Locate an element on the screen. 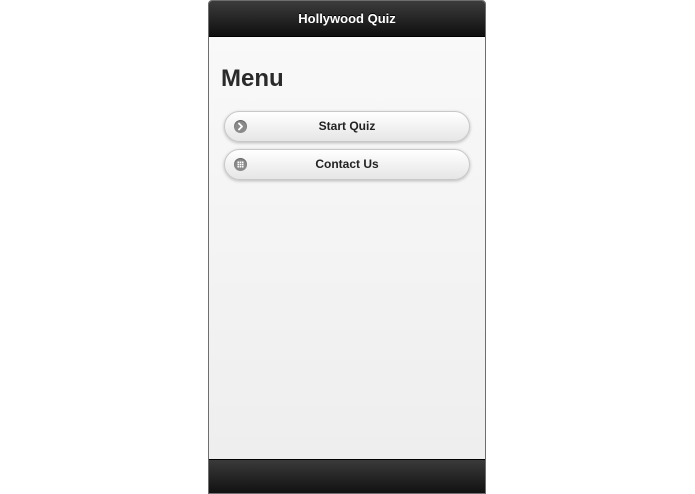 This screenshot has width=695, height=494. start-quiz-button: Start Quiz is located at coordinates (347, 126).